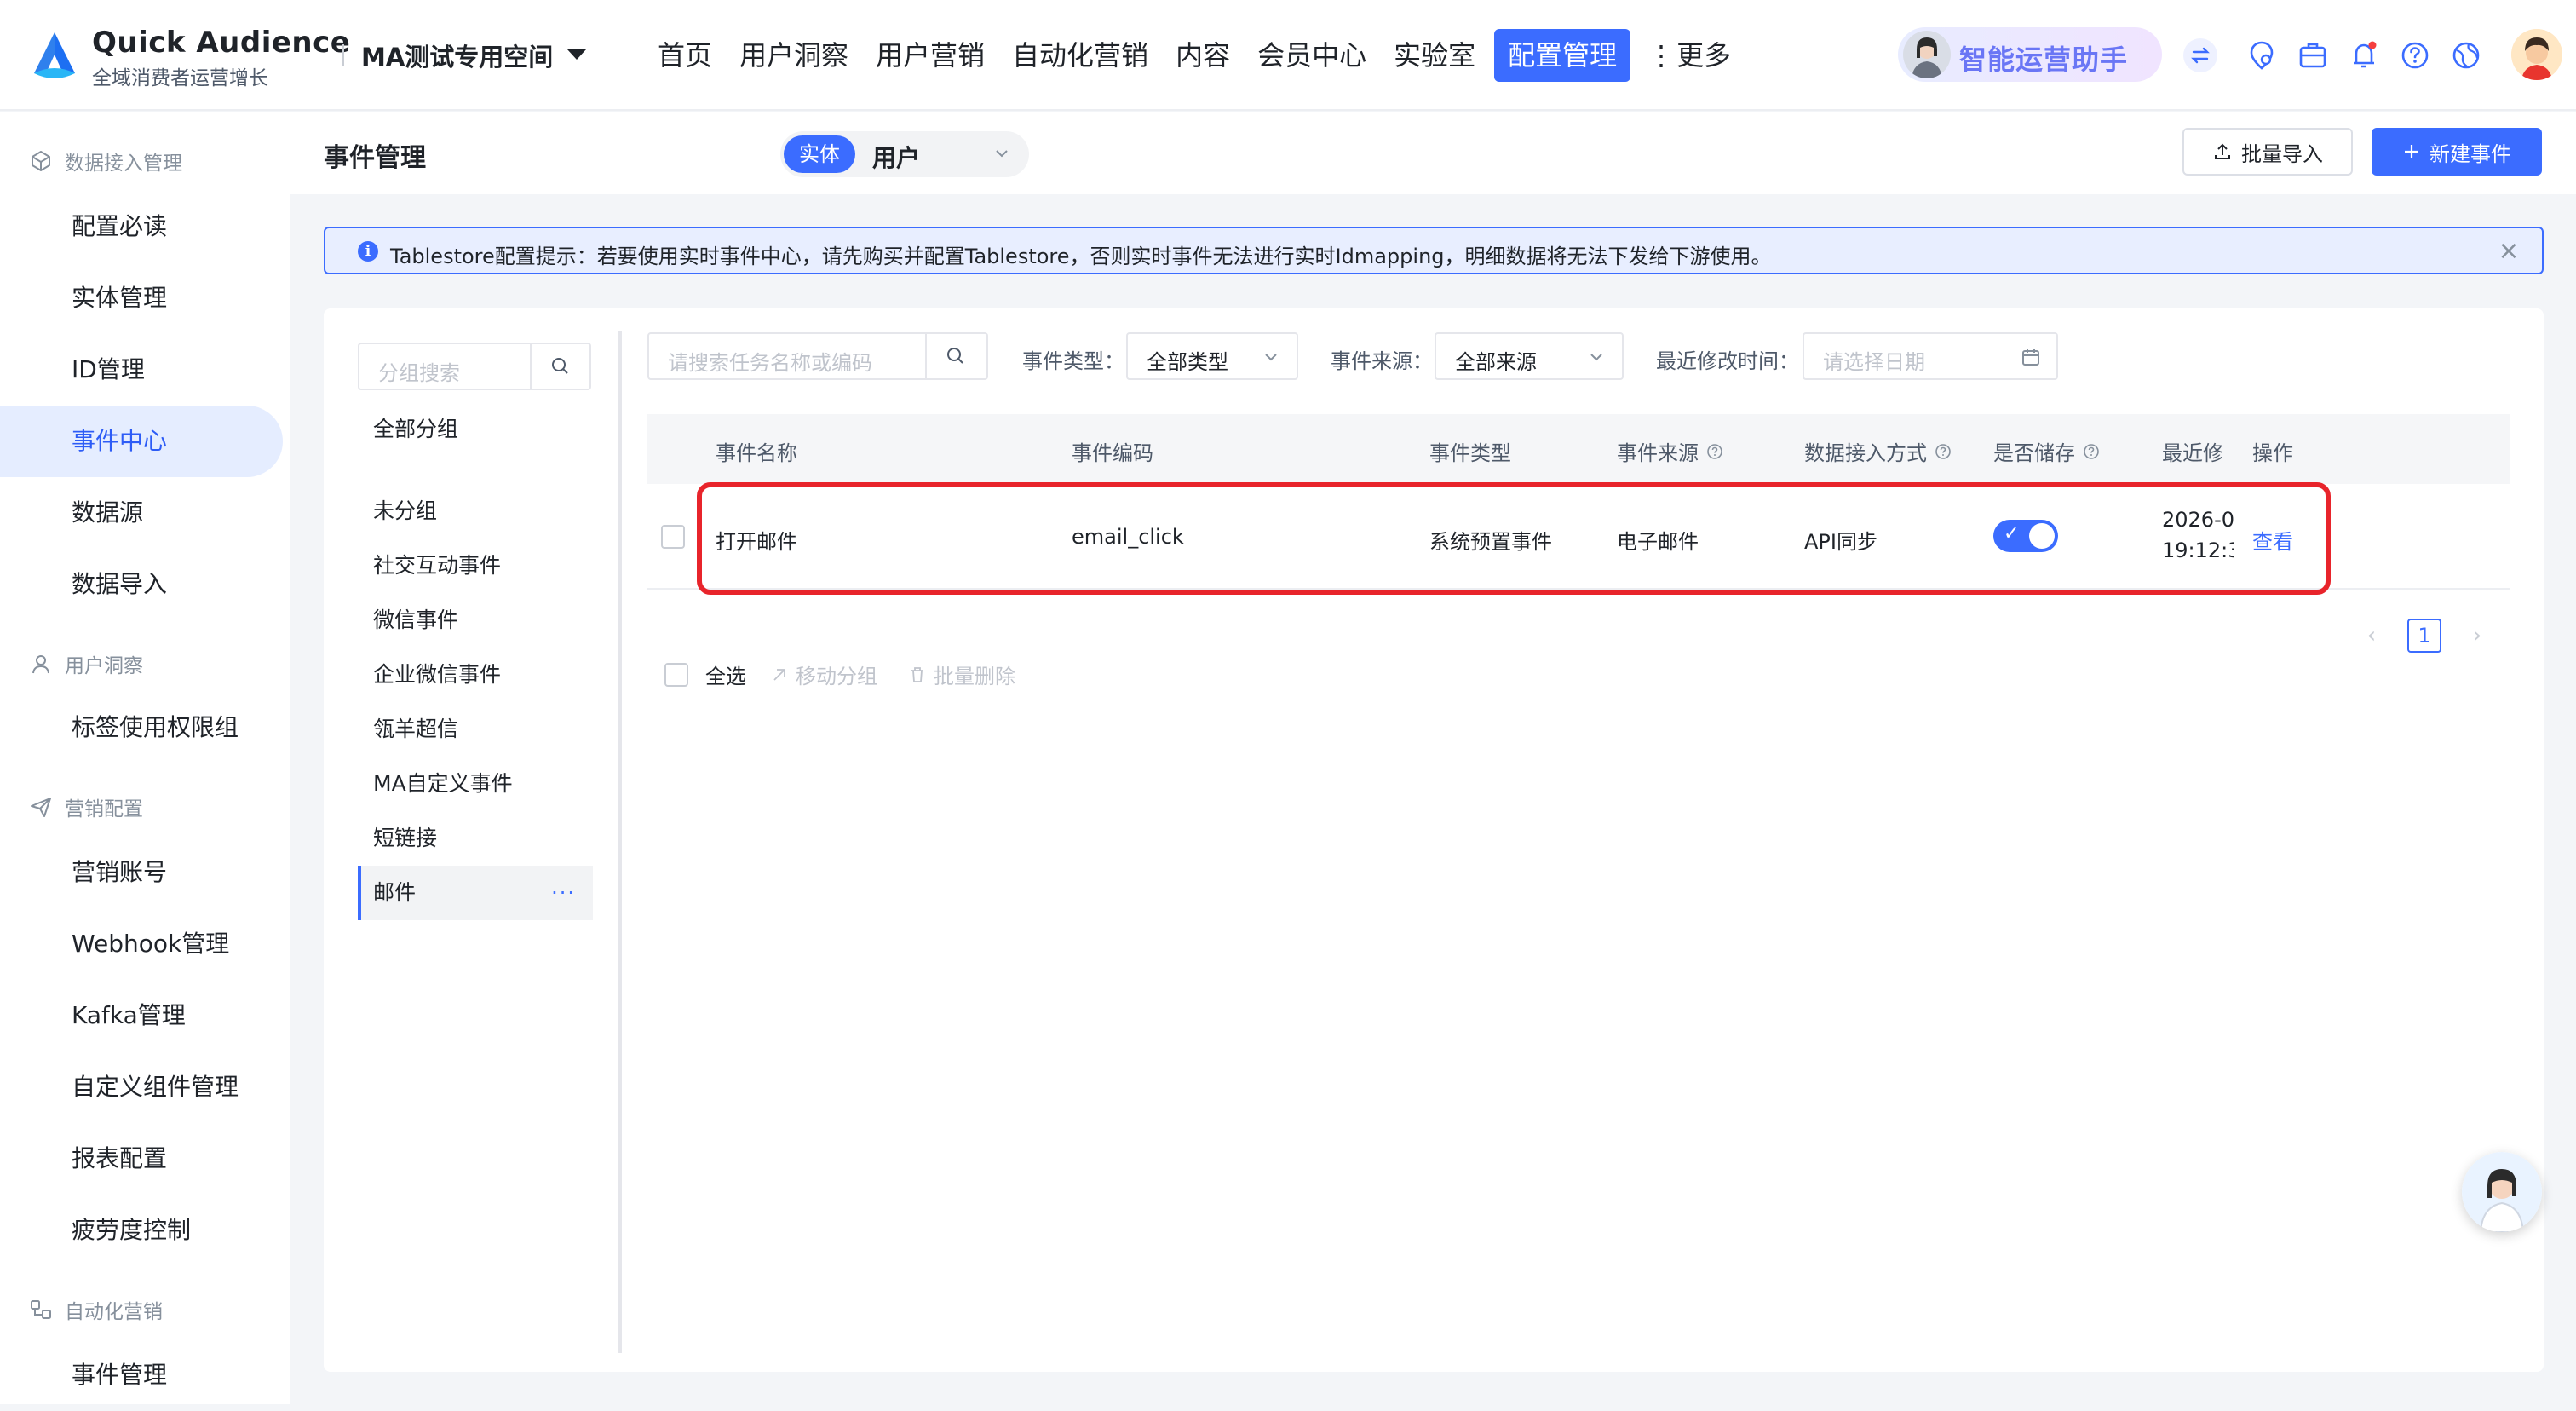 The image size is (2576, 1411). Describe the element at coordinates (476, 620) in the screenshot. I see `group-item-wechat: 微信事件` at that location.